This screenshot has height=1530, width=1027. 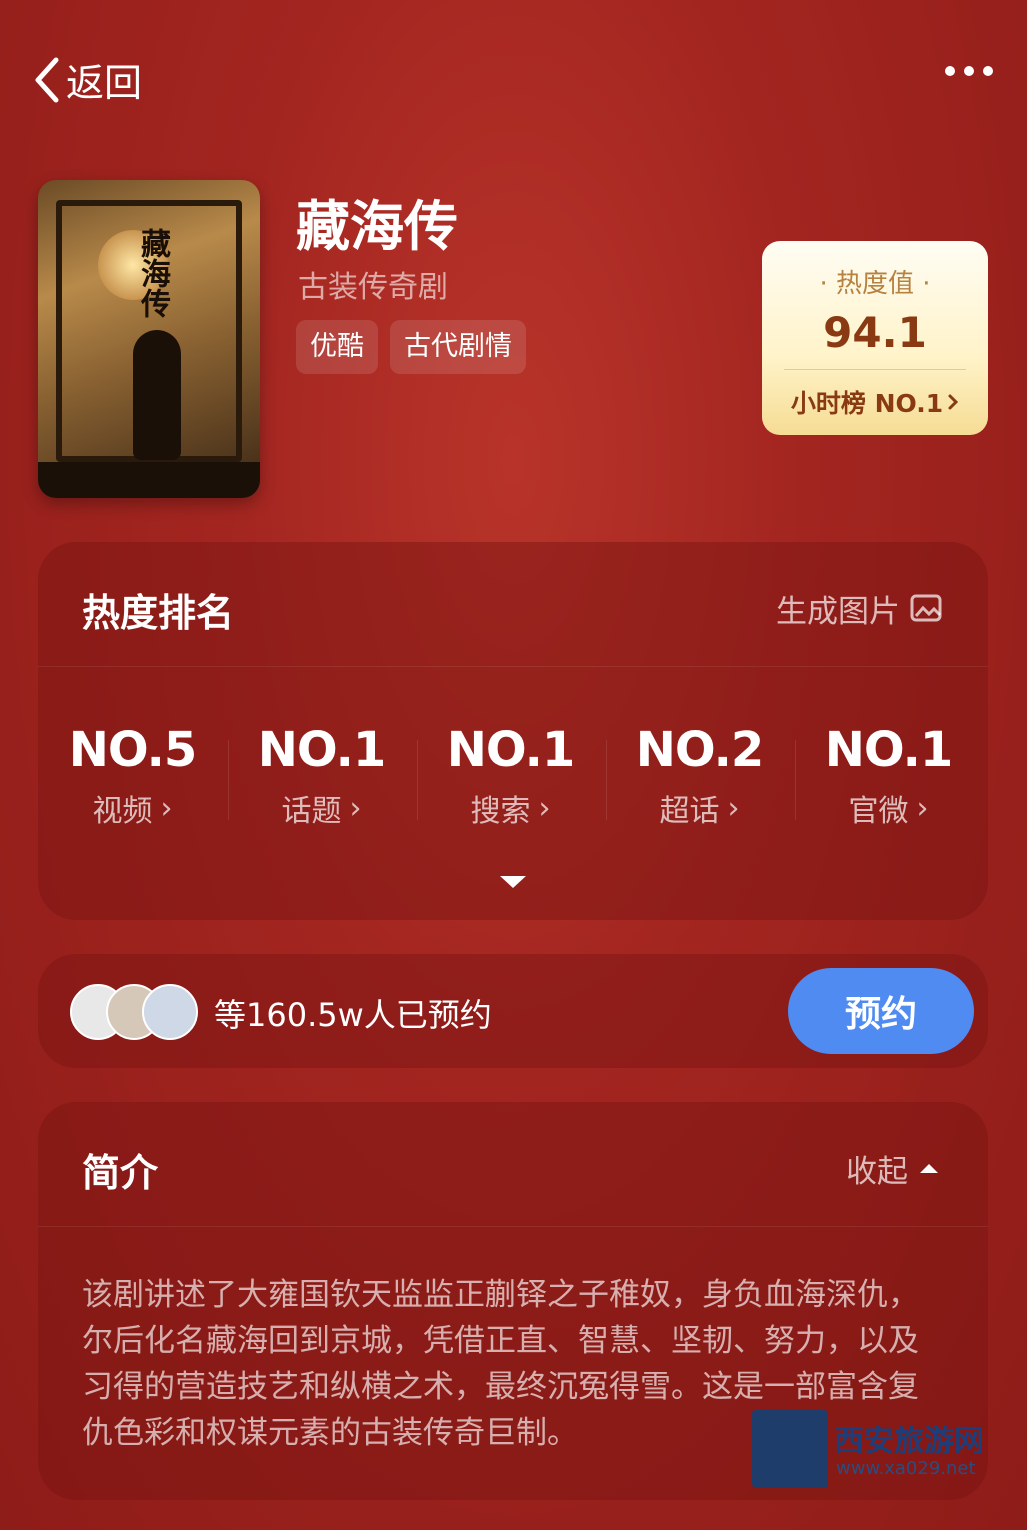 I want to click on rank-item-video: NO.5 视频 ›, so click(x=132, y=776).